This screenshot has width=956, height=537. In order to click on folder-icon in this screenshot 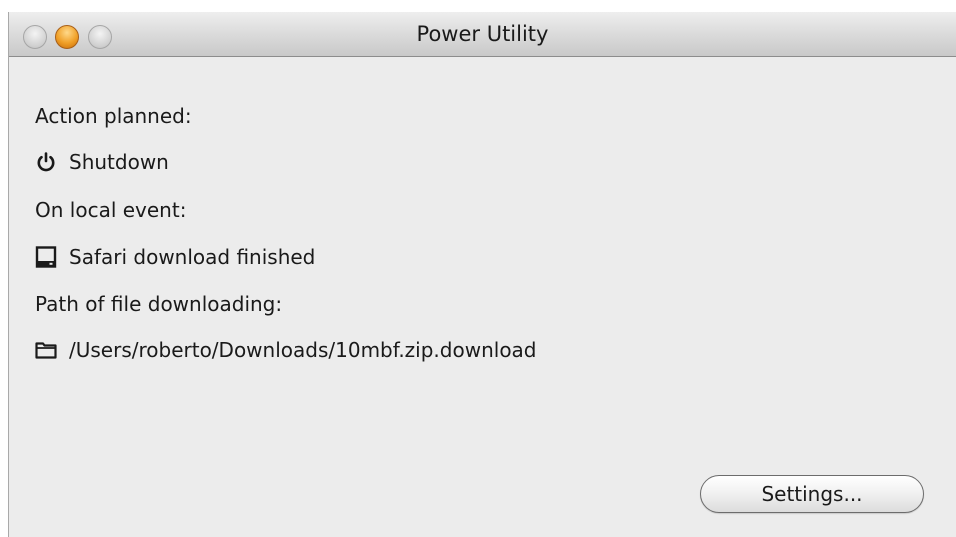, I will do `click(46, 350)`.